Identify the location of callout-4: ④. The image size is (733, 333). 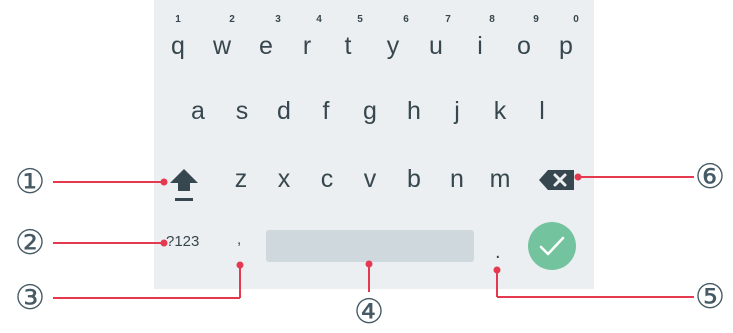
(369, 312).